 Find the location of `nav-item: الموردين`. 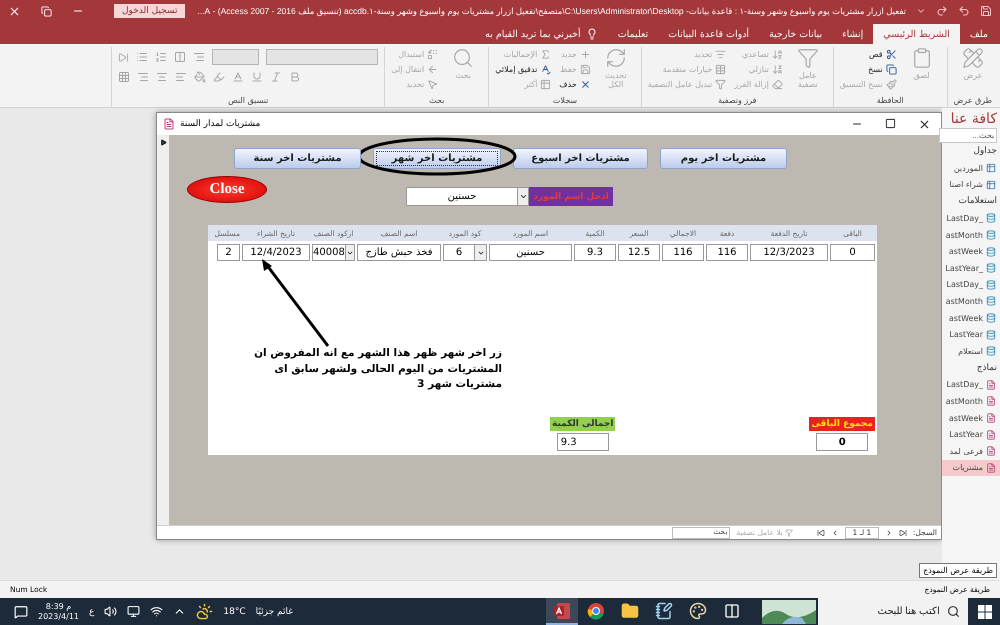

nav-item: الموردين is located at coordinates (971, 168).